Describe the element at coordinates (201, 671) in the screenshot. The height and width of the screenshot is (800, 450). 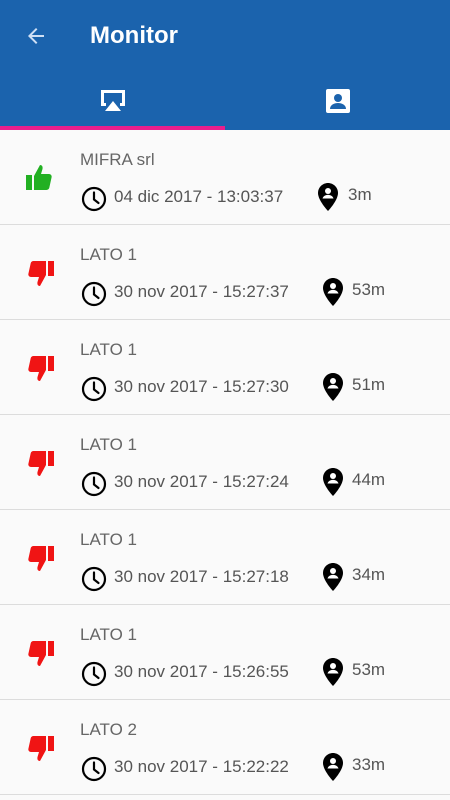
I see `event-time: 30 nov 2017 - 15:26:55` at that location.